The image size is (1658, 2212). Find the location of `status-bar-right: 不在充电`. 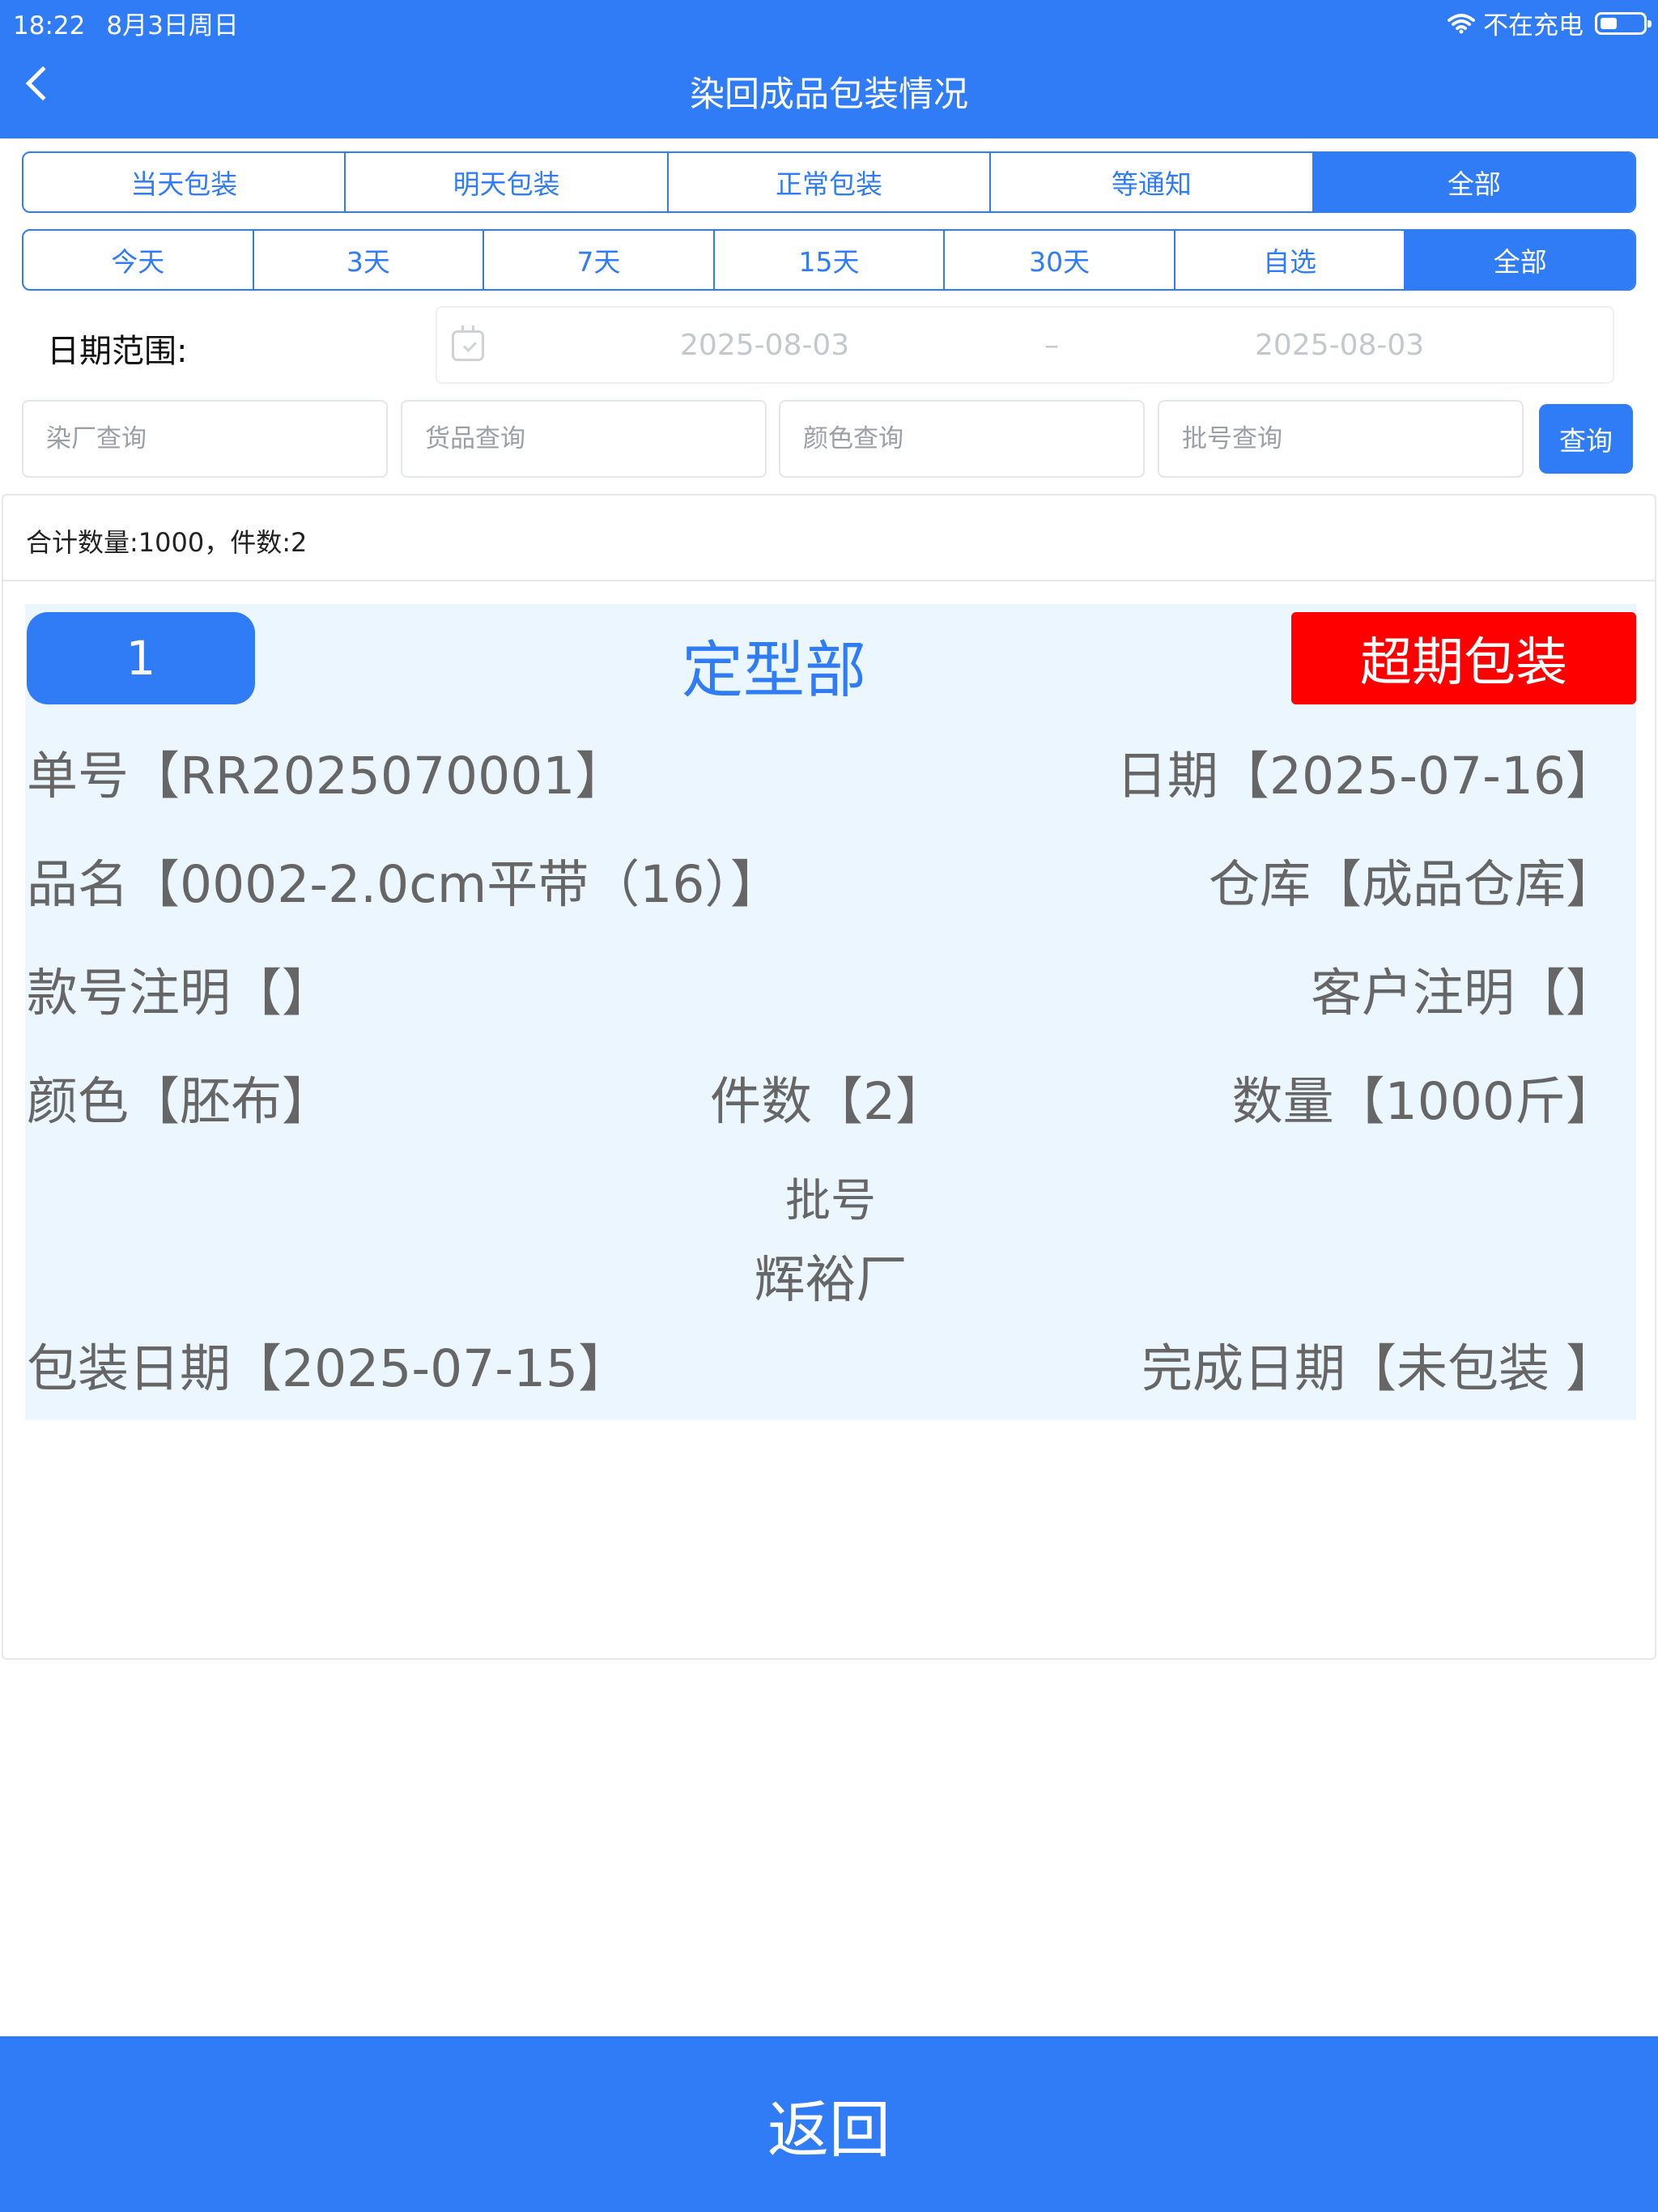

status-bar-right: 不在充电 is located at coordinates (1550, 23).